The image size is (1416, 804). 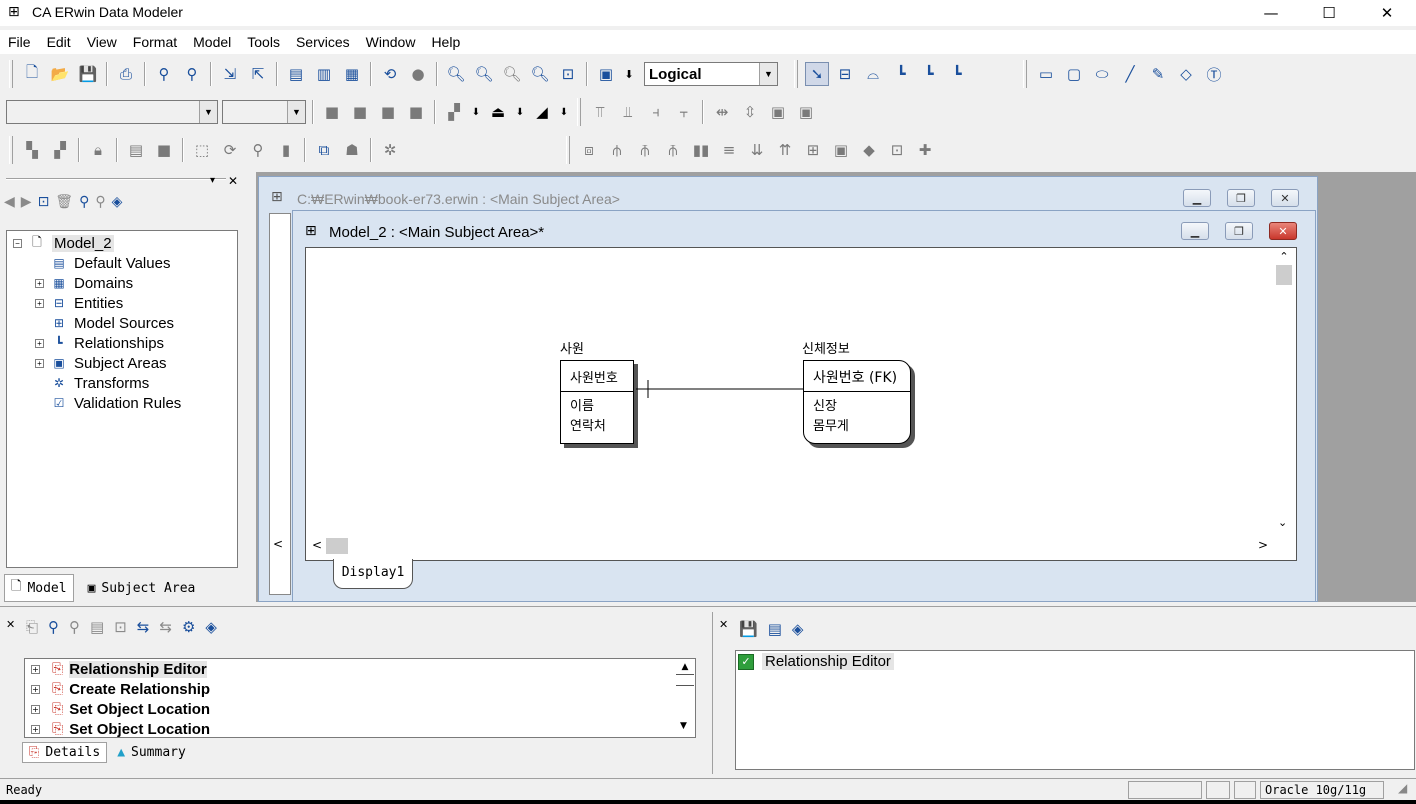 I want to click on transform-4-icon: ⫚, so click(x=673, y=150).